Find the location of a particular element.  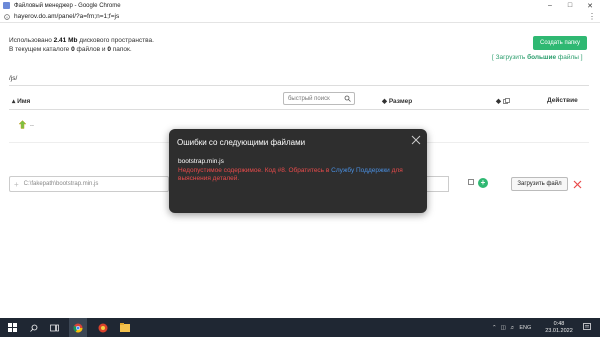

browser-menu-icon: ⋮ is located at coordinates (592, 16).